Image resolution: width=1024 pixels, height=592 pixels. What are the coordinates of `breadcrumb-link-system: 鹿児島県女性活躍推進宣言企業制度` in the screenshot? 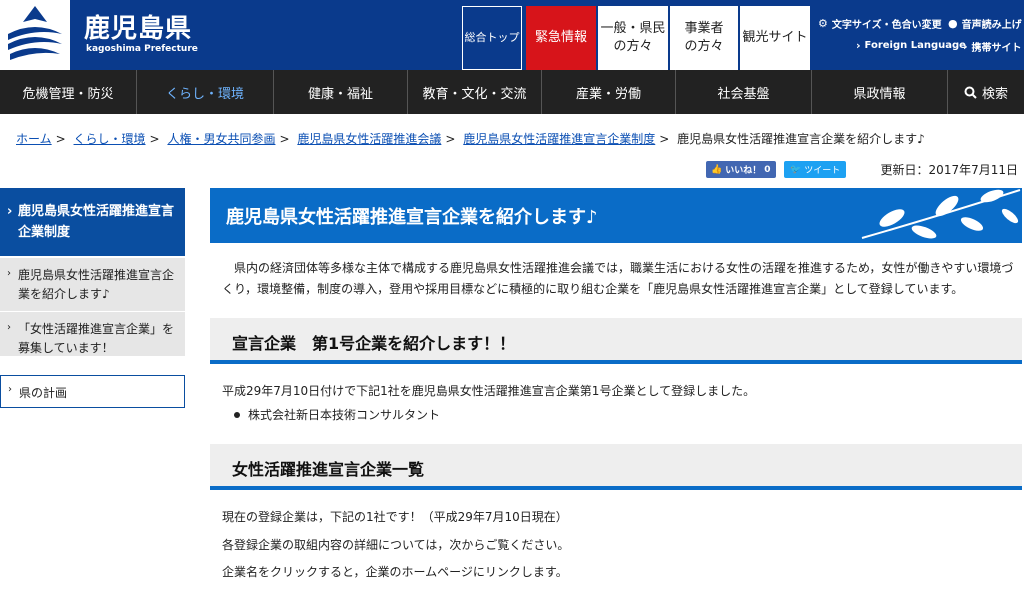 It's located at (559, 139).